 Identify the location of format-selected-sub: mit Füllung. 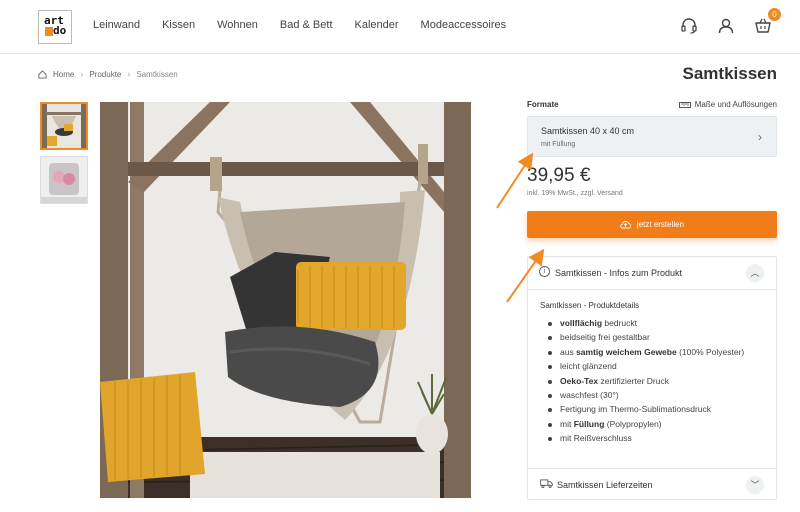
(558, 144).